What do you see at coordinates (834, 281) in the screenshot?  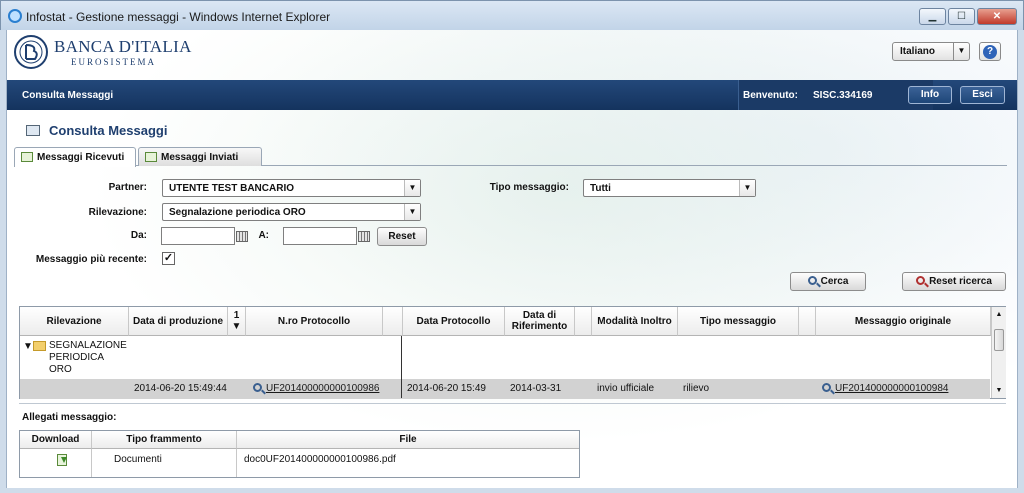 I see `cerca-label: Cerca` at bounding box center [834, 281].